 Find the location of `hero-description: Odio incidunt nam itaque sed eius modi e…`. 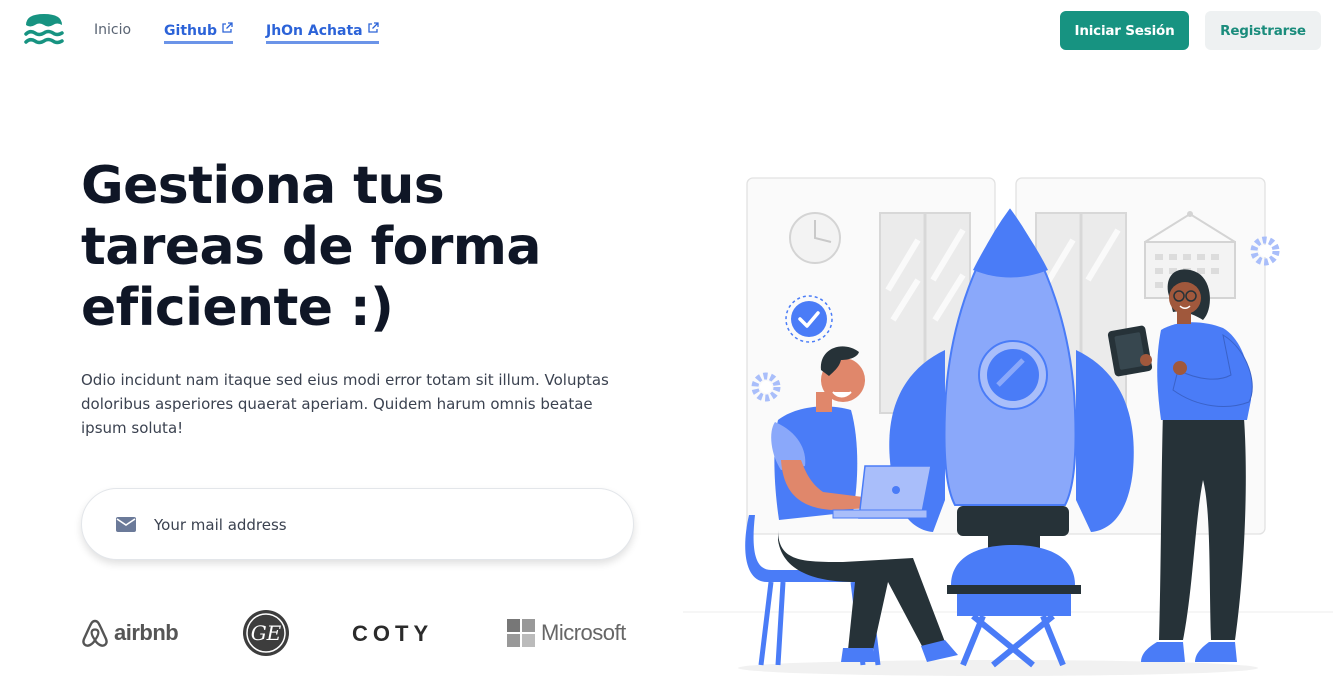

hero-description: Odio incidunt nam itaque sed eius modi e… is located at coordinates (345, 404).